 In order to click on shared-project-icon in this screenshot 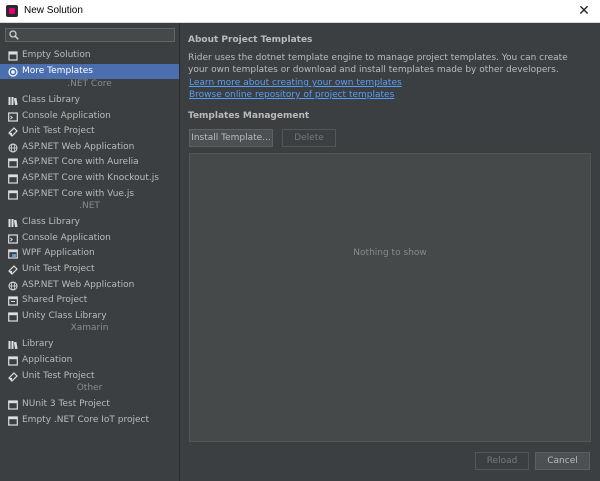, I will do `click(13, 301)`.